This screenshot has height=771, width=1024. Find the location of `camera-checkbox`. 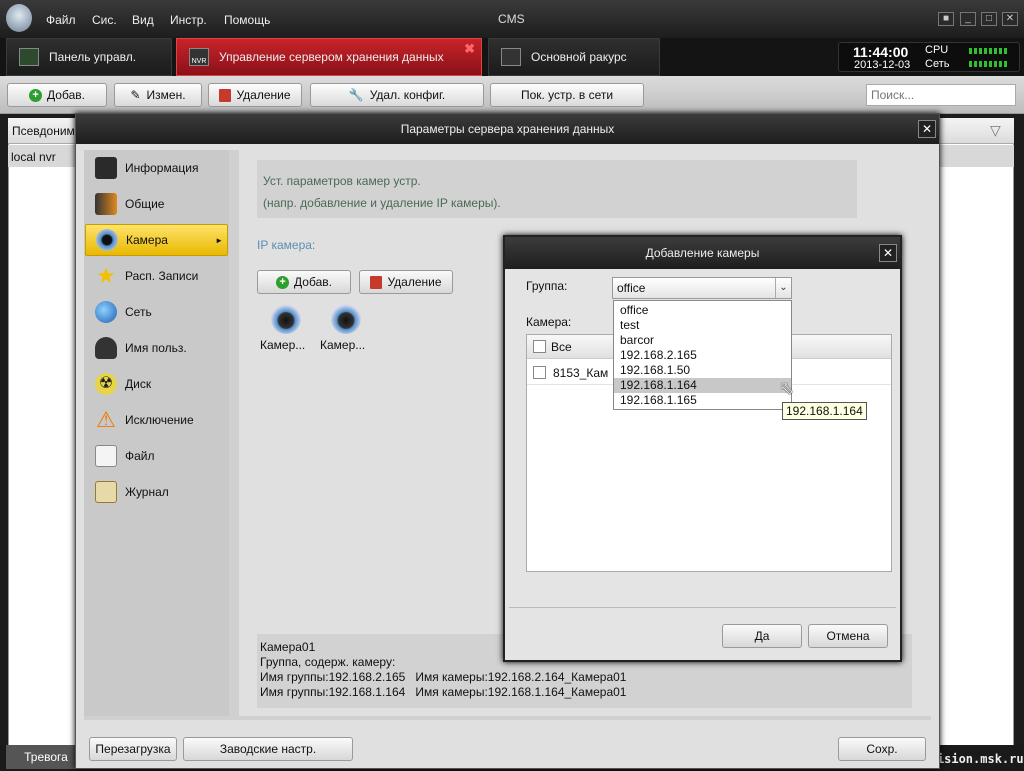

camera-checkbox is located at coordinates (539, 372).